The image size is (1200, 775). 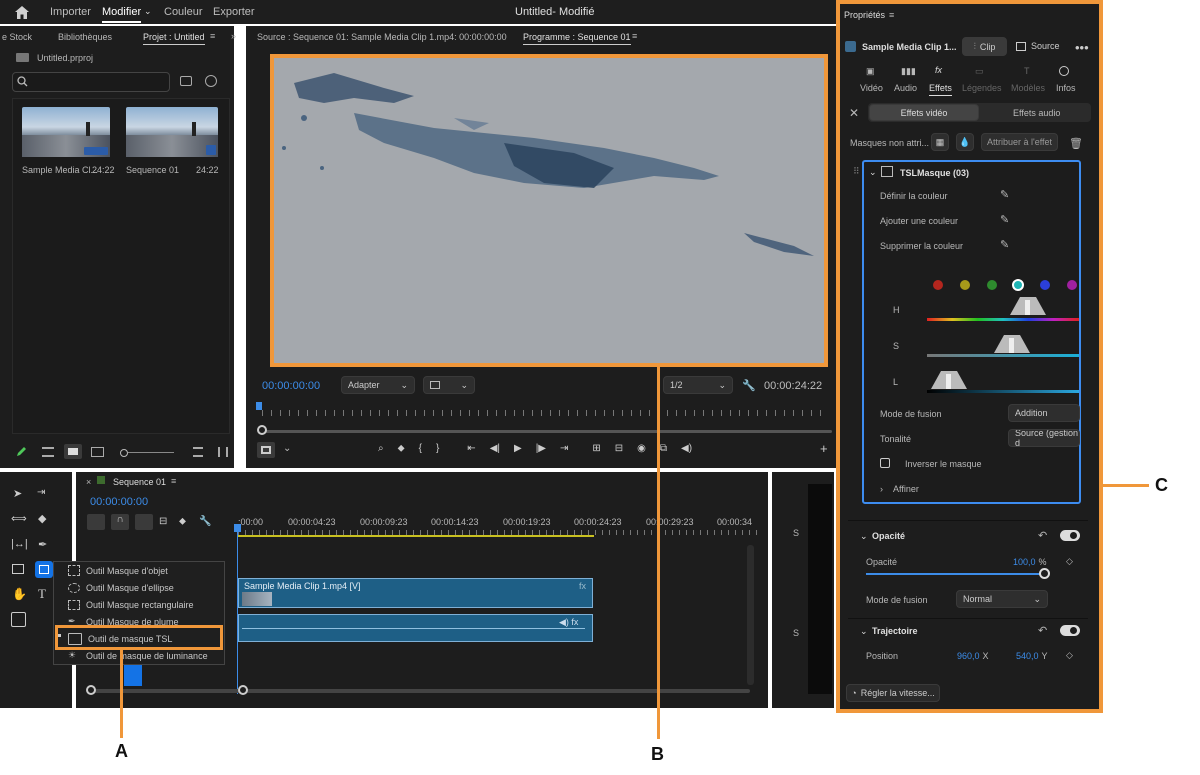 I want to click on saturation-range-handle, so click(x=1012, y=344).